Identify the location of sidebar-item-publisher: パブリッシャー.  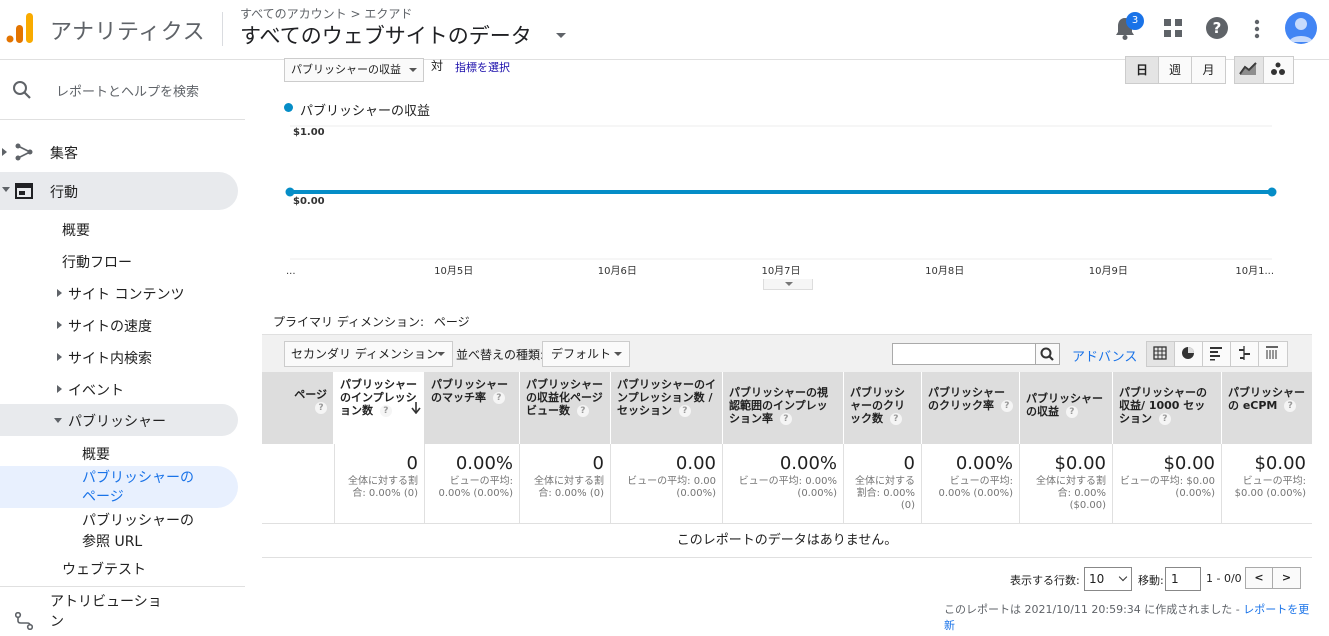
(119, 420).